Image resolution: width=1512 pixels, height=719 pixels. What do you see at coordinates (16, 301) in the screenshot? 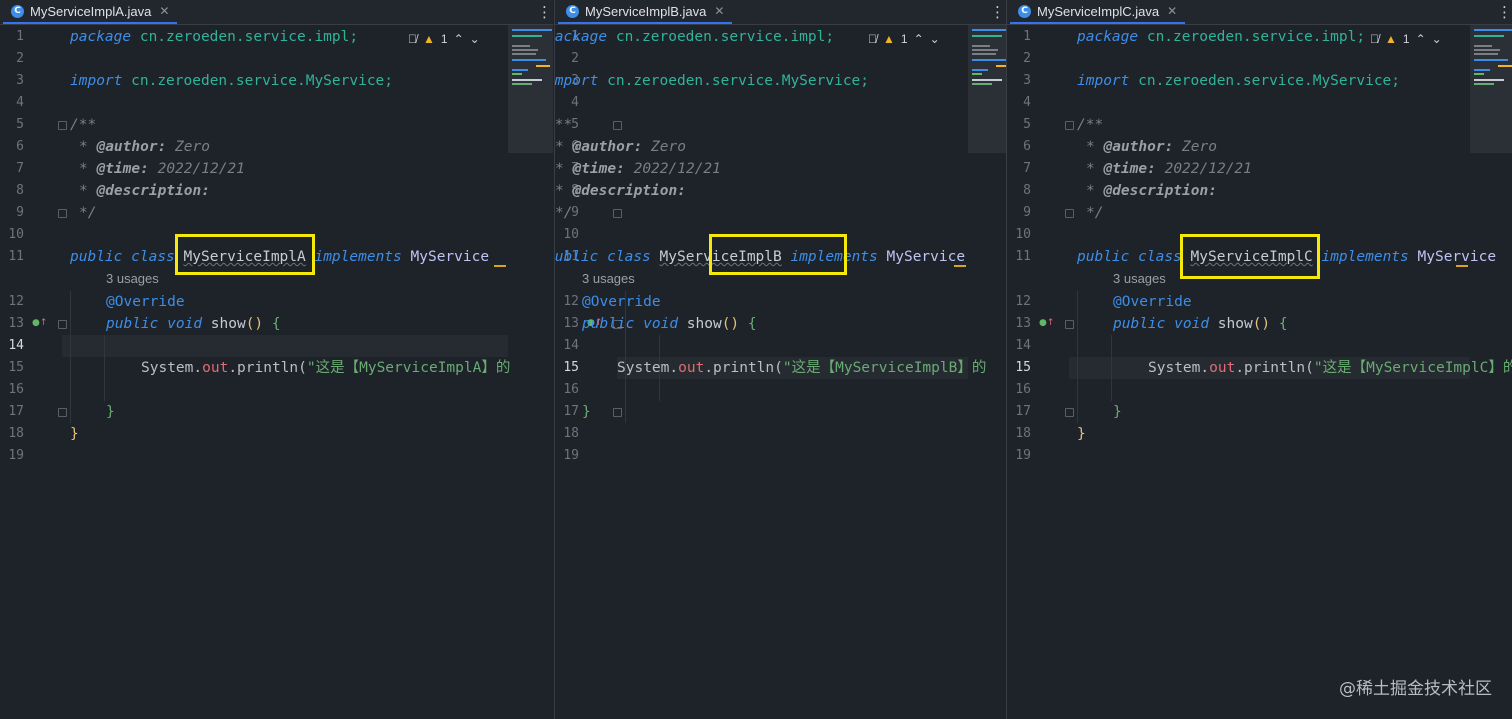
I see `line-number: 12` at bounding box center [16, 301].